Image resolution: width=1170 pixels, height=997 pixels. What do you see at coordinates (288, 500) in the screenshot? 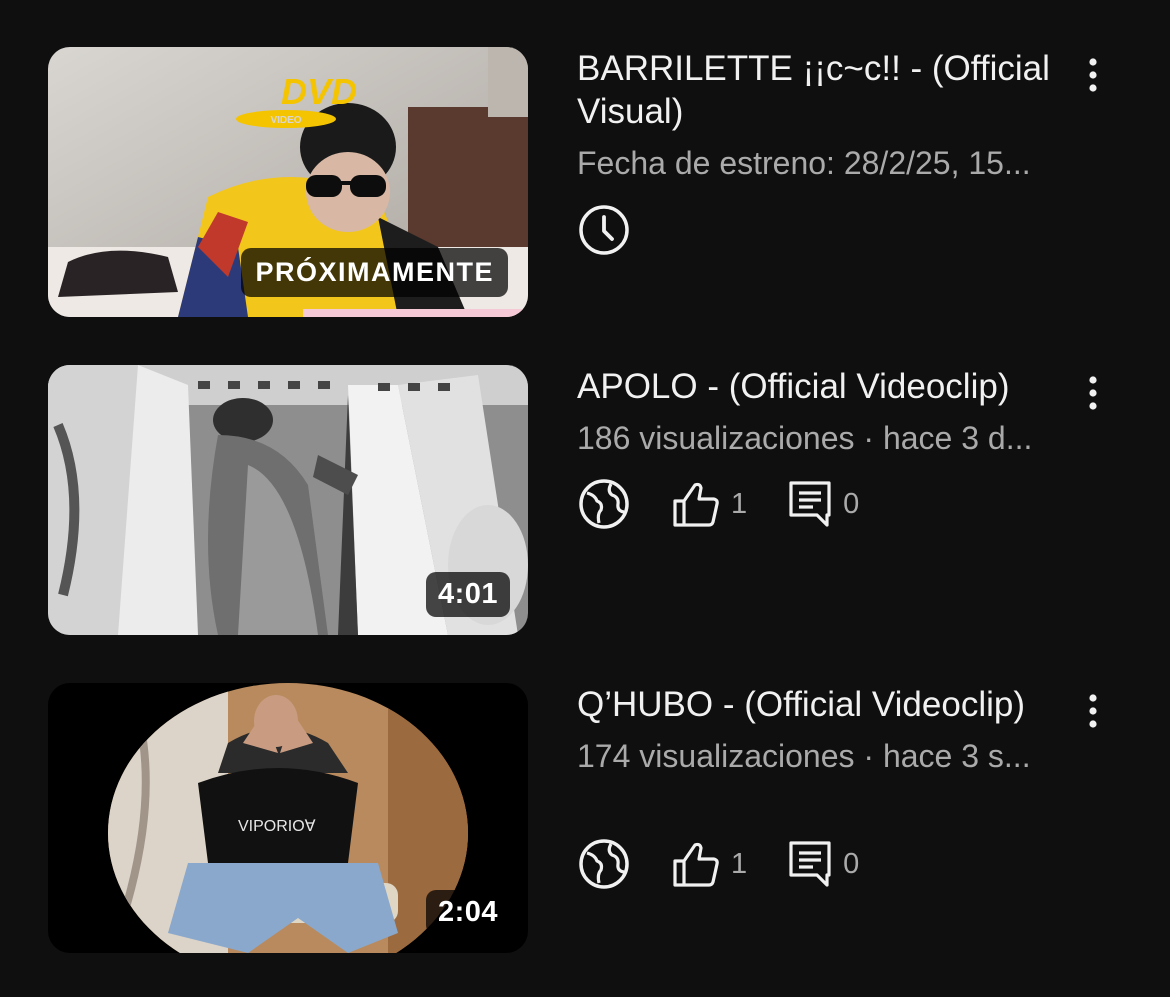
I see `video-thumbnail: 4:01` at bounding box center [288, 500].